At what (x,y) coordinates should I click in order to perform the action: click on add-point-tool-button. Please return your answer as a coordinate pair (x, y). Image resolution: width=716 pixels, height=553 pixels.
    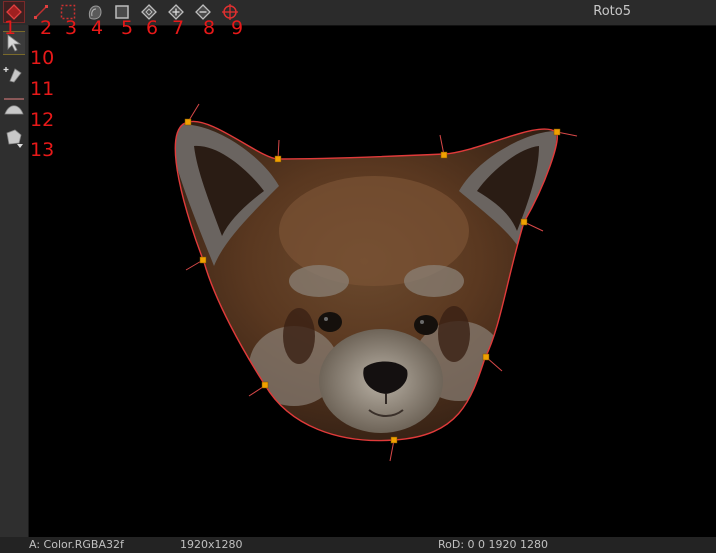
    Looking at the image, I should click on (176, 12).